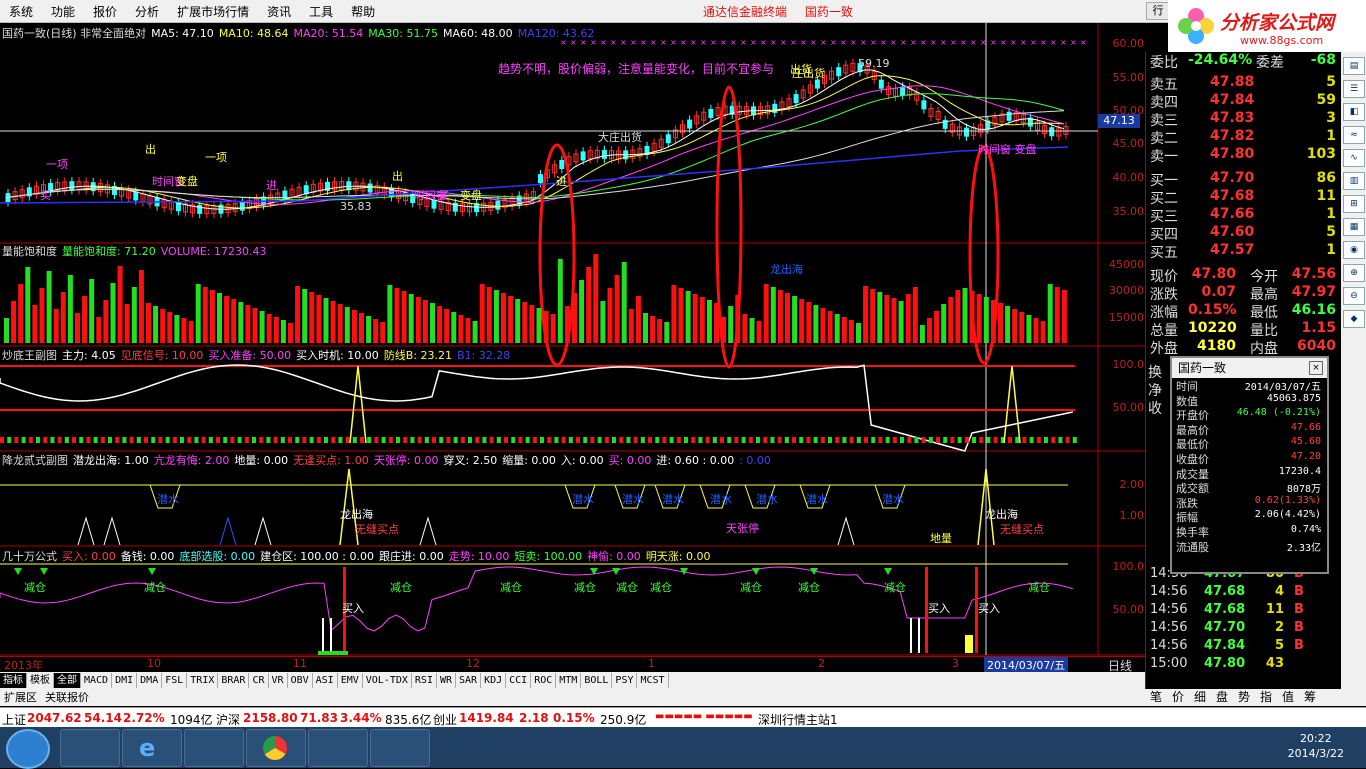 This screenshot has height=769, width=1366. Describe the element at coordinates (363, 11) in the screenshot. I see `menu-7: 帮助` at that location.